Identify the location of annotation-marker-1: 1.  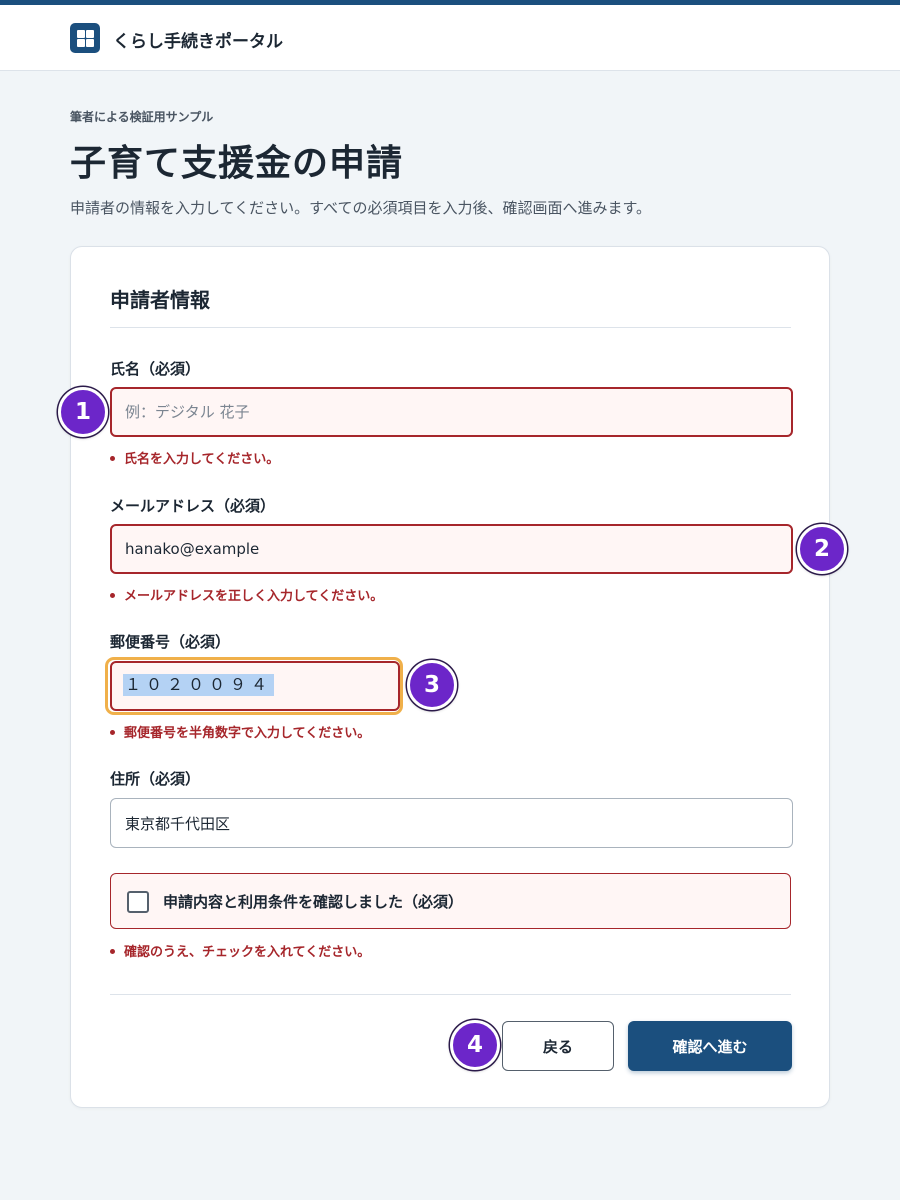
(83, 412).